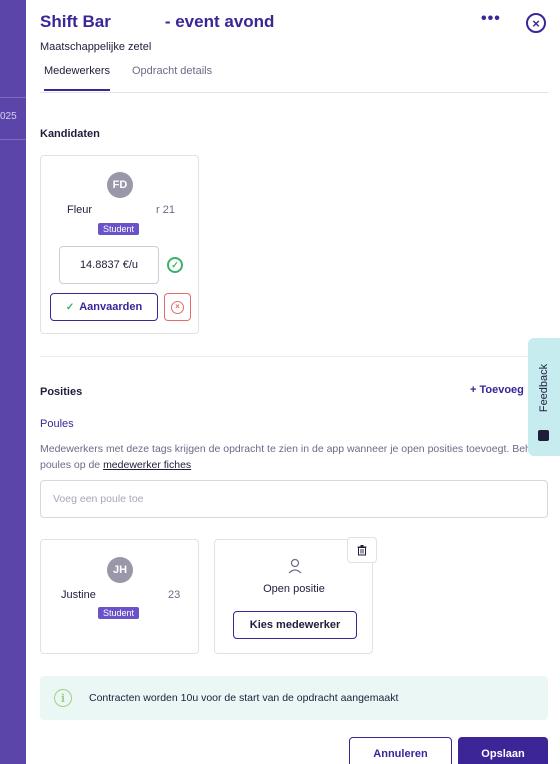  What do you see at coordinates (503, 754) in the screenshot?
I see `save-label: Opslaan` at bounding box center [503, 754].